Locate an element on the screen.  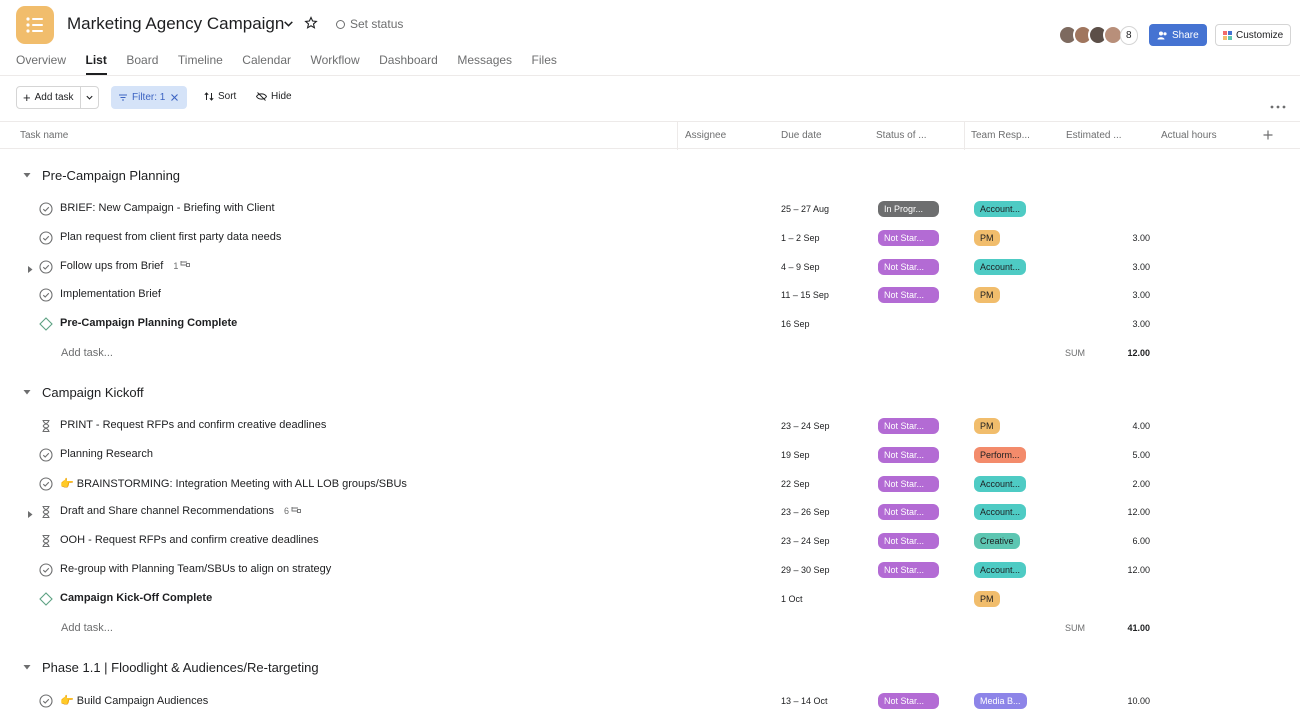
subtask-count: 1 is located at coordinates (182, 265).